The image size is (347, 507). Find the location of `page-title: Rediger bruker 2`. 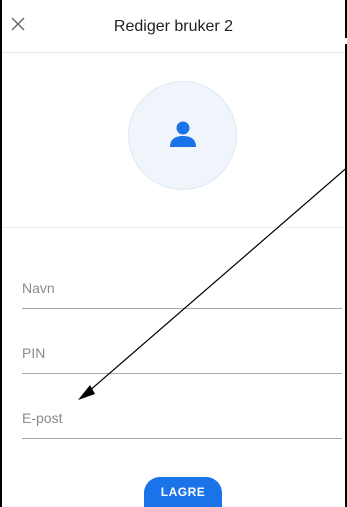

page-title: Rediger bruker 2 is located at coordinates (173, 26).